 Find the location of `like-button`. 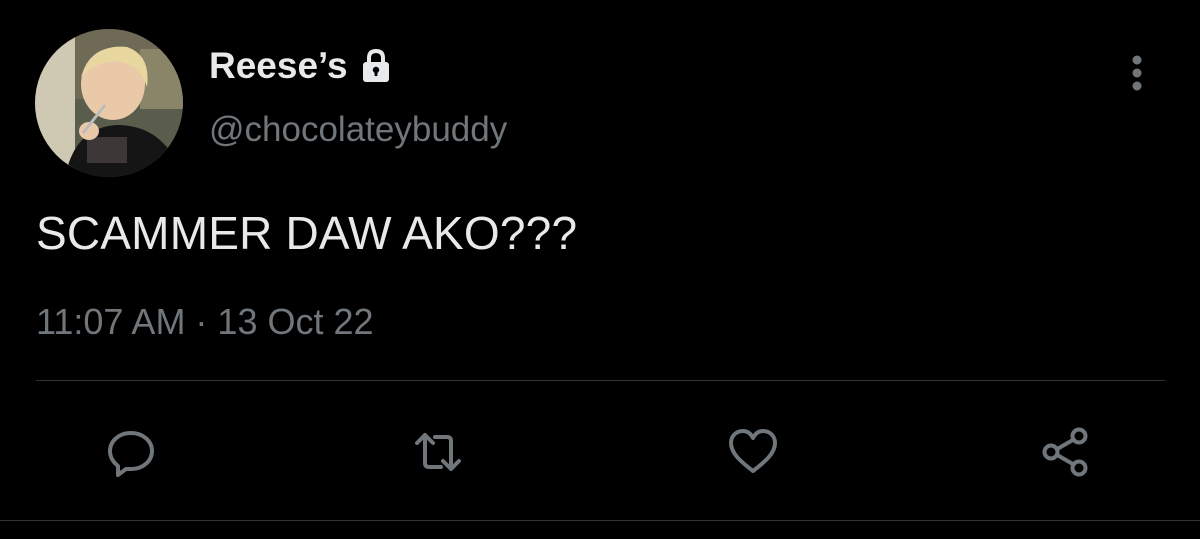

like-button is located at coordinates (753, 452).